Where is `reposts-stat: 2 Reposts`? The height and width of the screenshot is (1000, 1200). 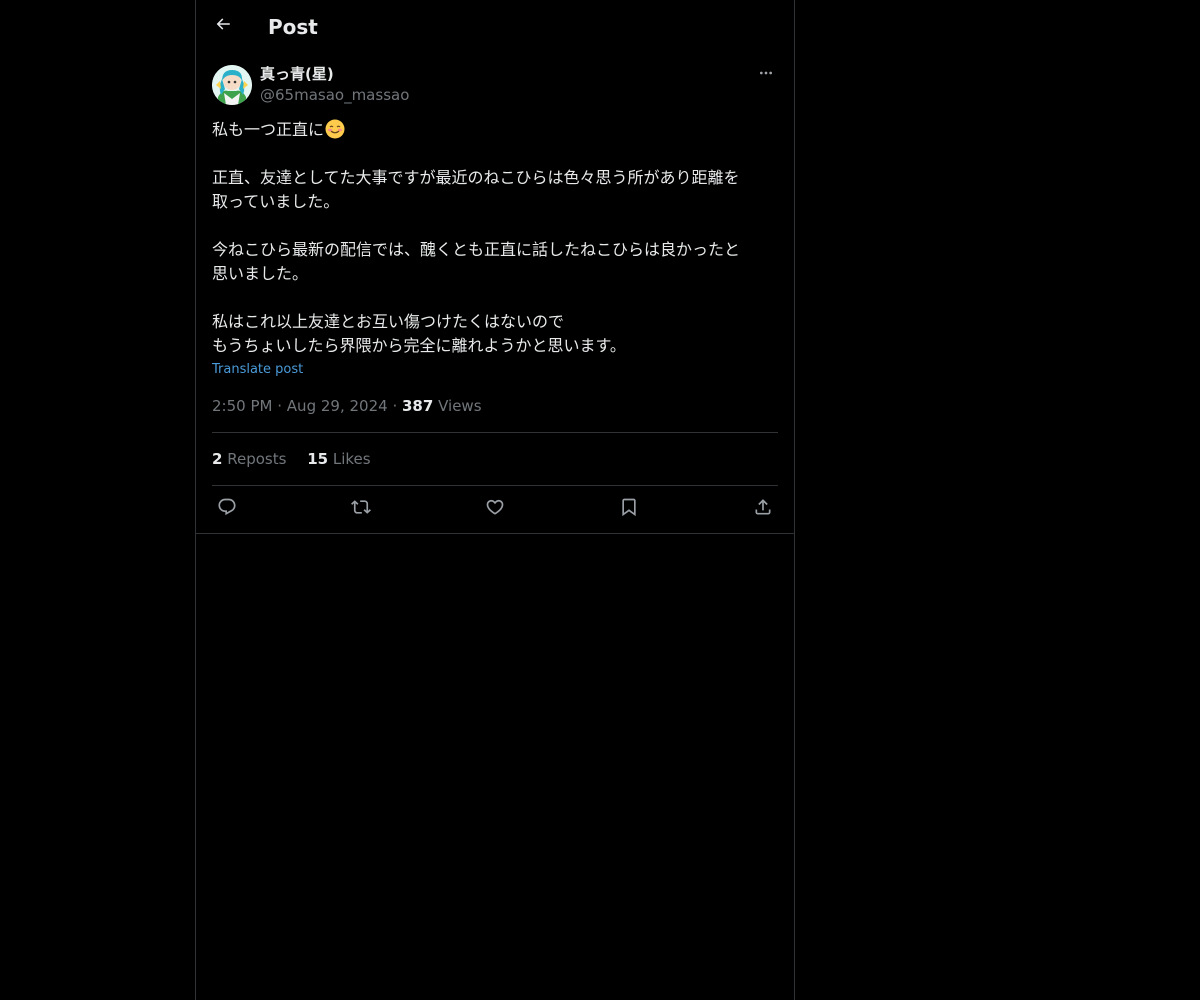 reposts-stat: 2 Reposts is located at coordinates (249, 459).